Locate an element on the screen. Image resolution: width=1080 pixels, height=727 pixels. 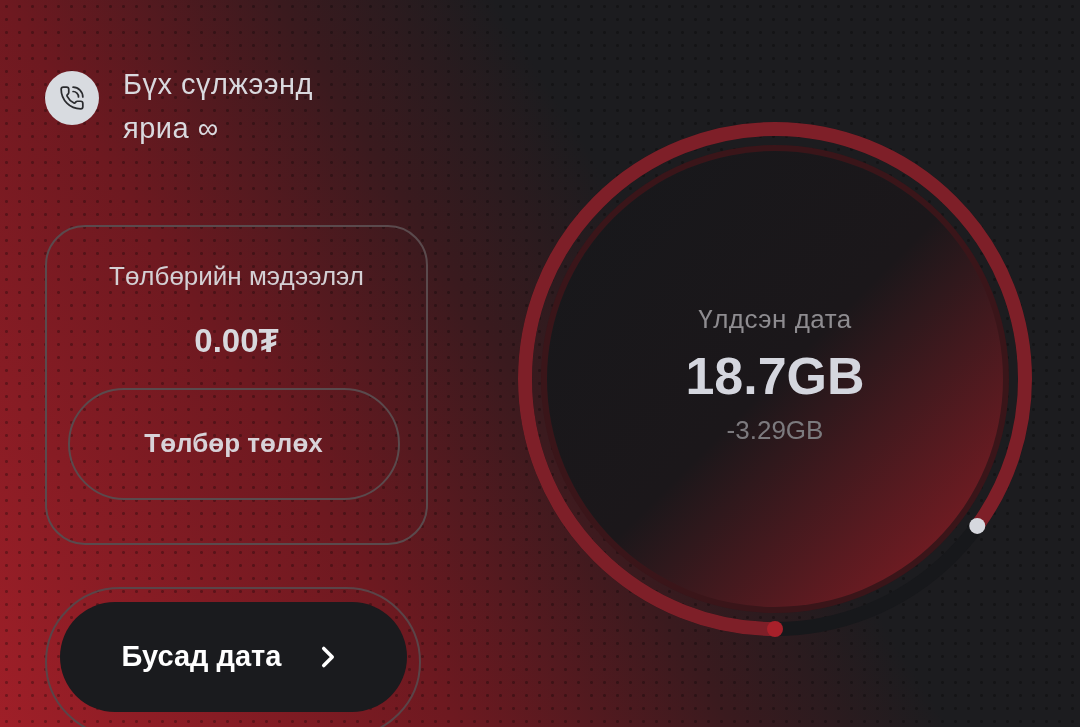
payment-amount: 0.00₮ is located at coordinates (236, 341).